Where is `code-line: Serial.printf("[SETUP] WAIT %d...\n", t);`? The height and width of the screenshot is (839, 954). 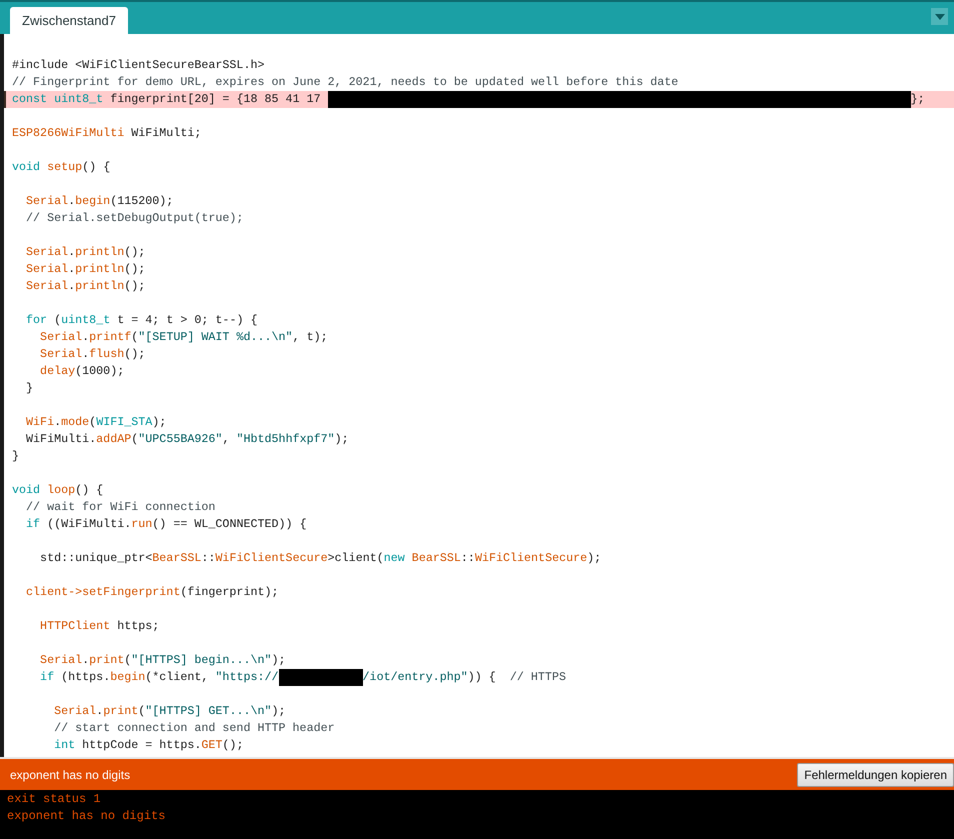
code-line: Serial.printf("[SETUP] WAIT %d...\n", t); is located at coordinates (183, 337).